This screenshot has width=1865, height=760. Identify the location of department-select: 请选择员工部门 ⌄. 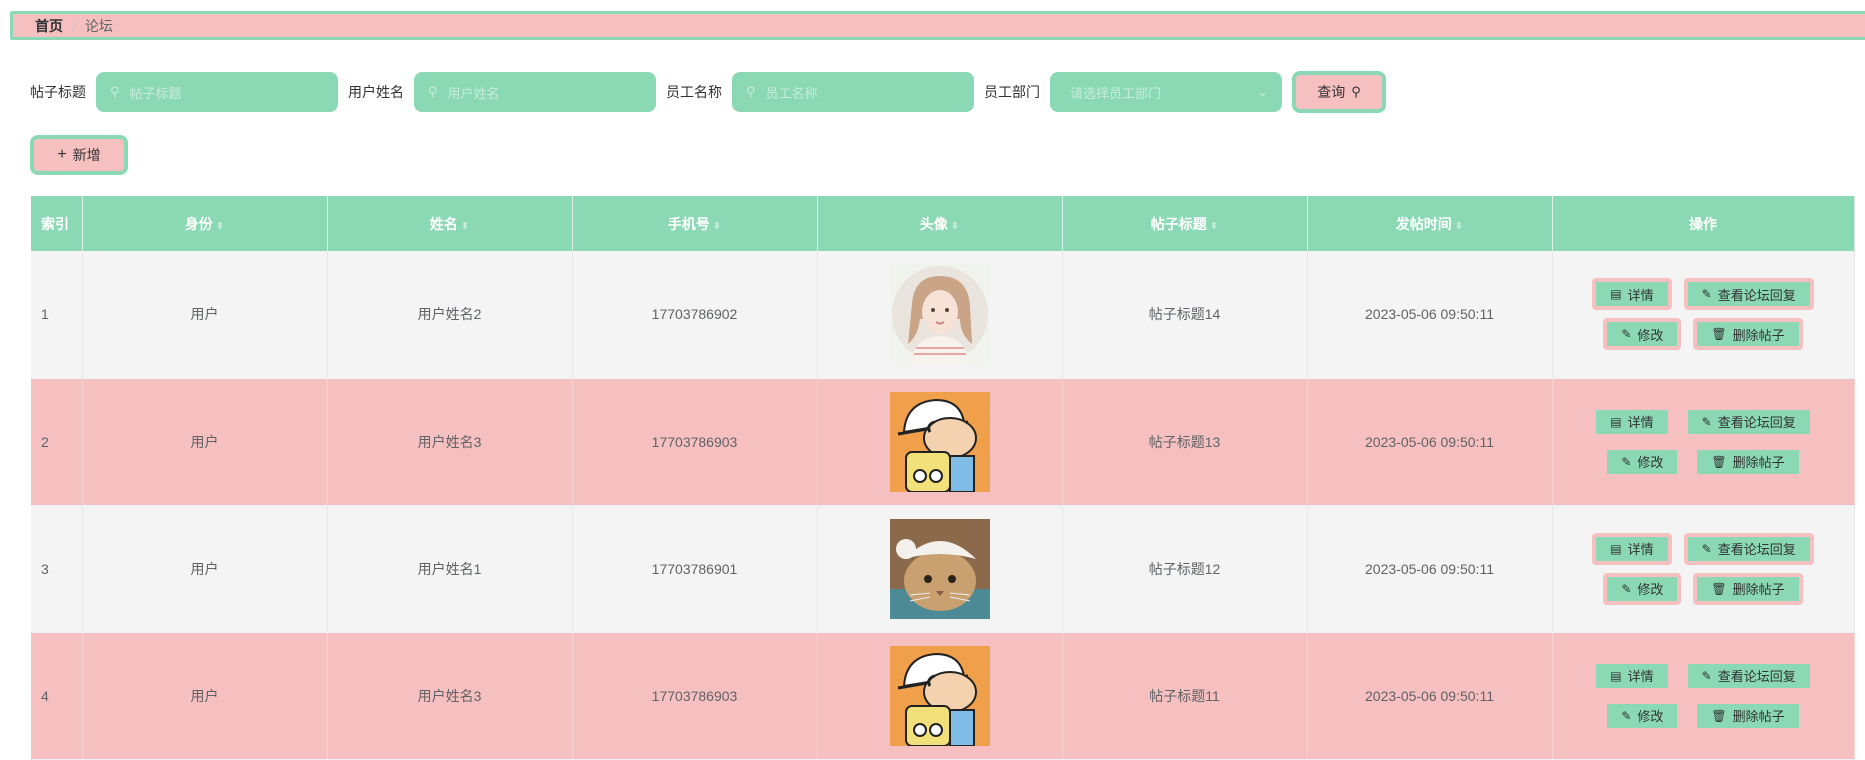
(1166, 92).